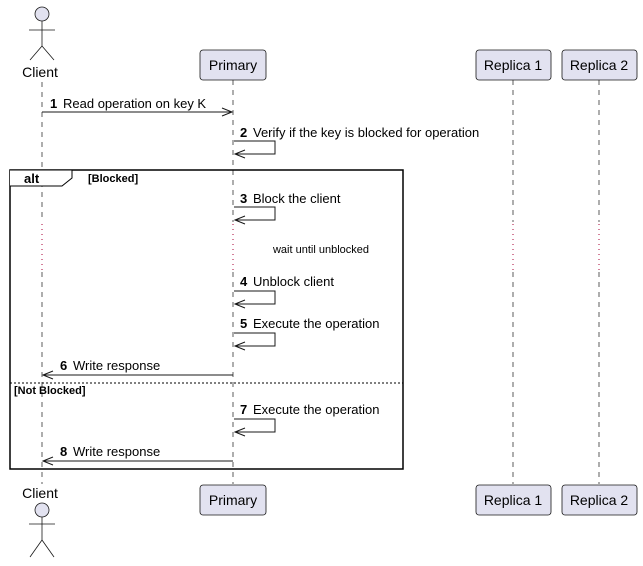 The width and height of the screenshot is (643, 566). Describe the element at coordinates (243, 198) in the screenshot. I see `message-number: 3` at that location.